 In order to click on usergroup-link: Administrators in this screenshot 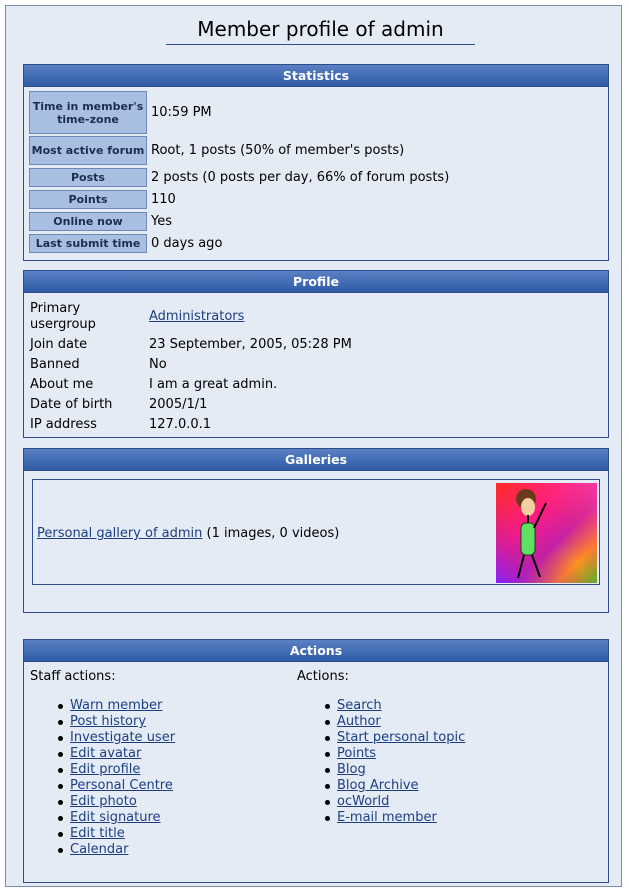, I will do `click(196, 316)`.